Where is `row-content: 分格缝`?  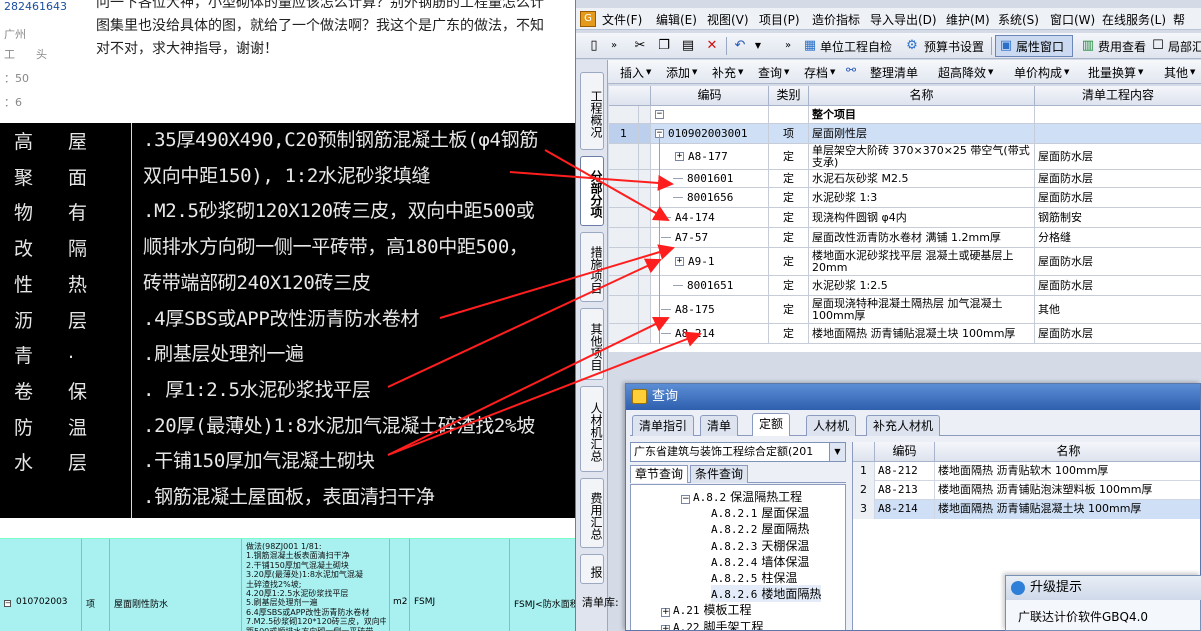 row-content: 分格缝 is located at coordinates (1118, 237).